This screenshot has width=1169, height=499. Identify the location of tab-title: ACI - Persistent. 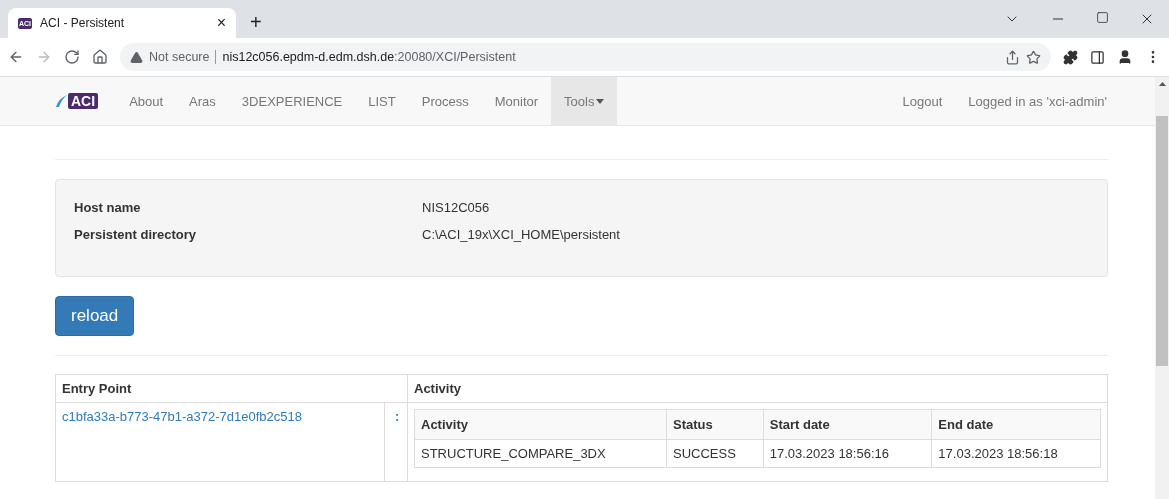
(83, 23).